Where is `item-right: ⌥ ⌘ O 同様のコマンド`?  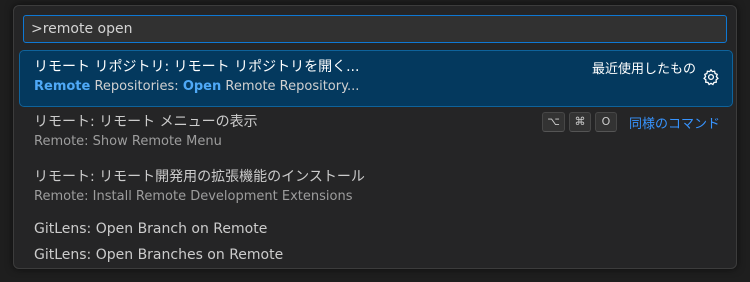 item-right: ⌥ ⌘ O 同様のコマンド is located at coordinates (631, 122).